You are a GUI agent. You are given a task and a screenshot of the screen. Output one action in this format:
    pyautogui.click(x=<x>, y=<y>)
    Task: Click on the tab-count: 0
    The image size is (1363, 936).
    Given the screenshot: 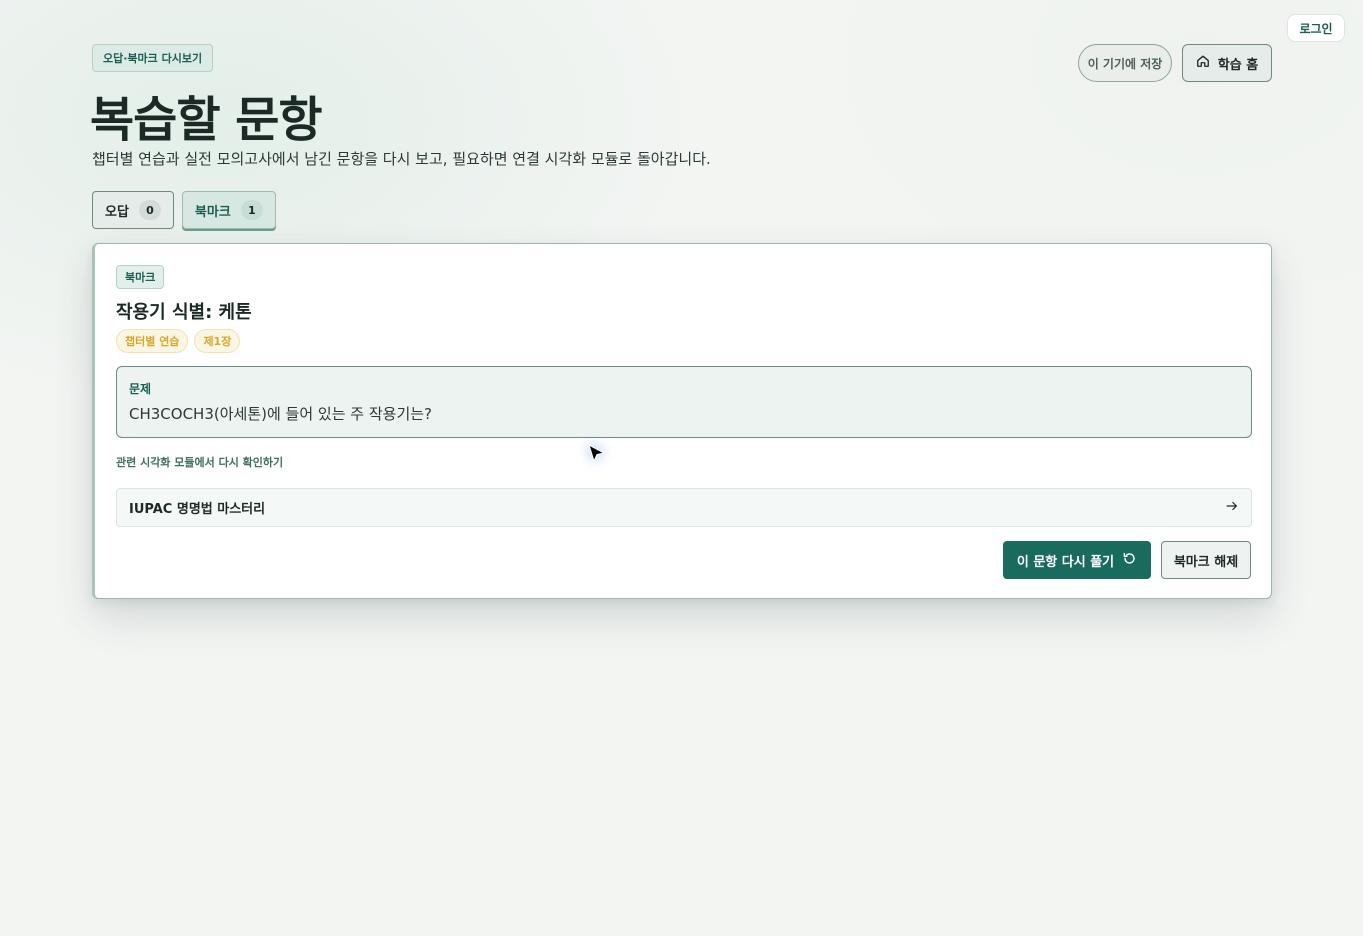 What is the action you would take?
    pyautogui.click(x=149, y=210)
    